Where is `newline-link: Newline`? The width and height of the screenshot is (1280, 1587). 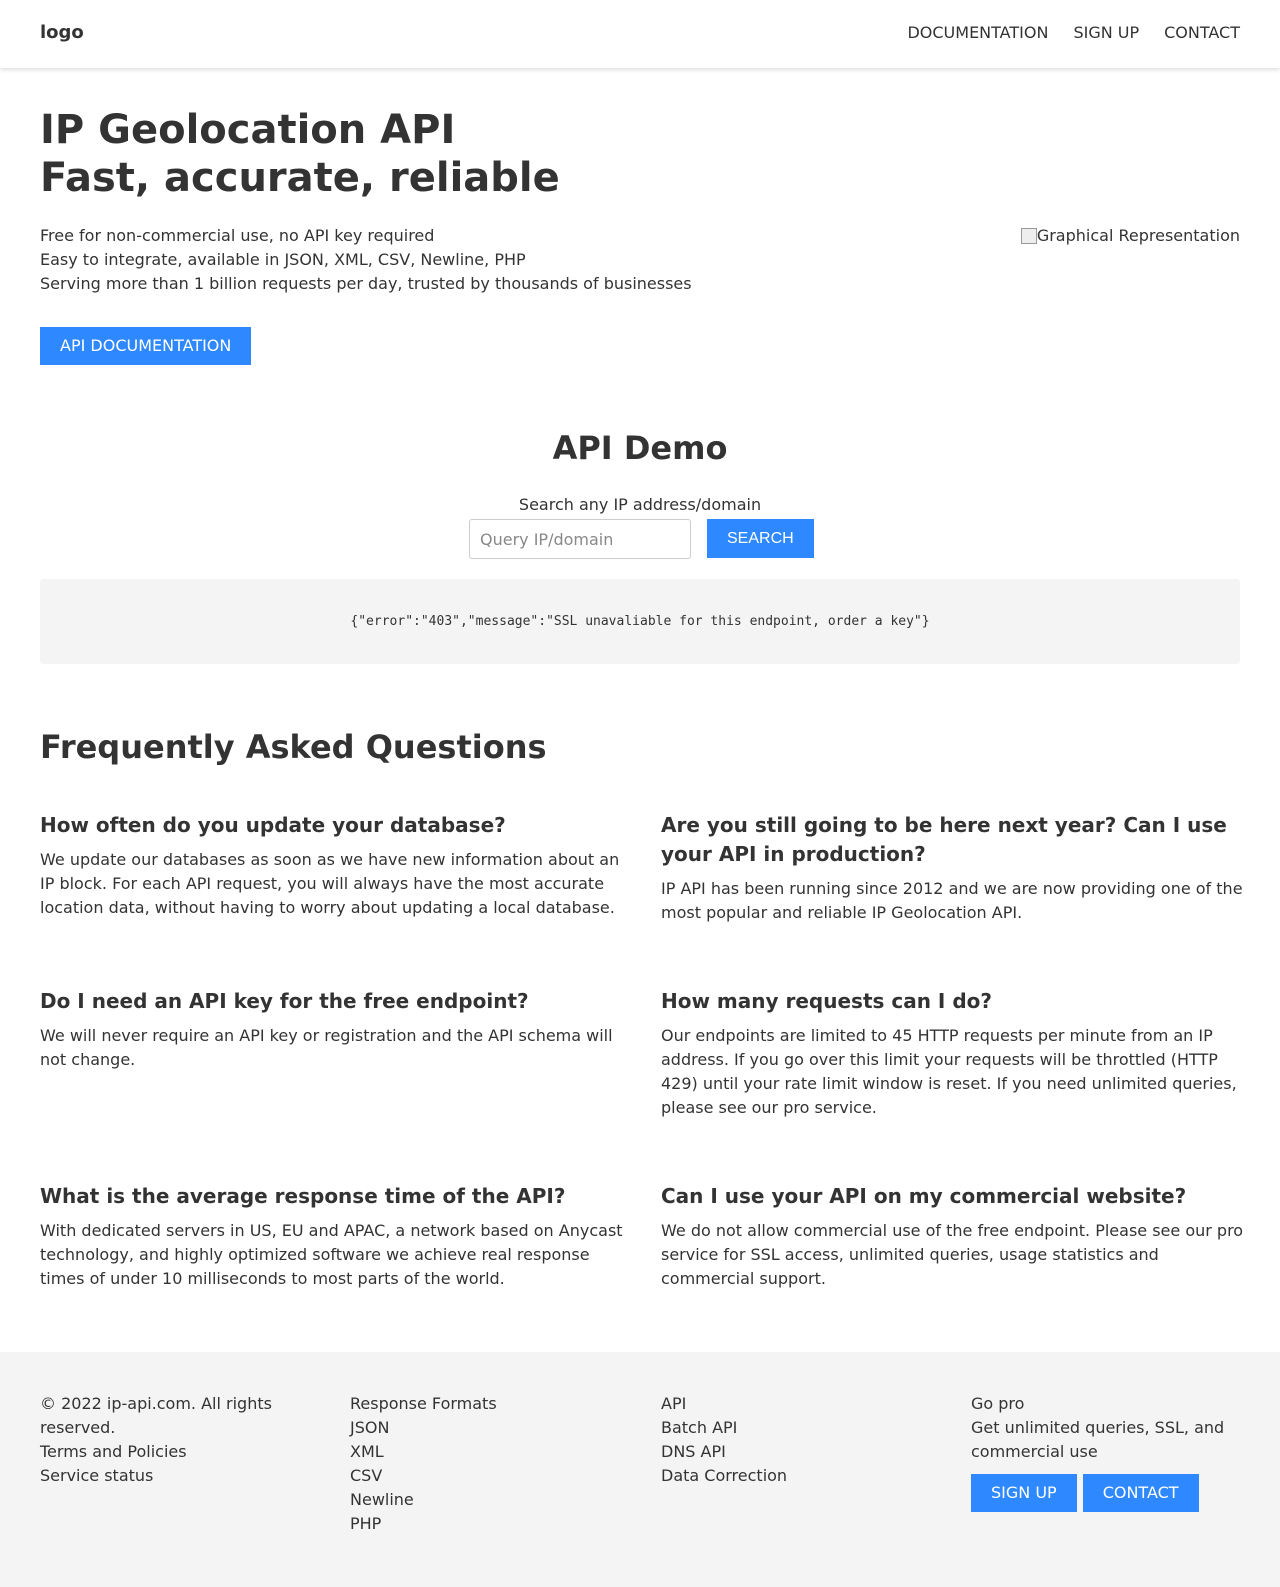
newline-link: Newline is located at coordinates (480, 1500).